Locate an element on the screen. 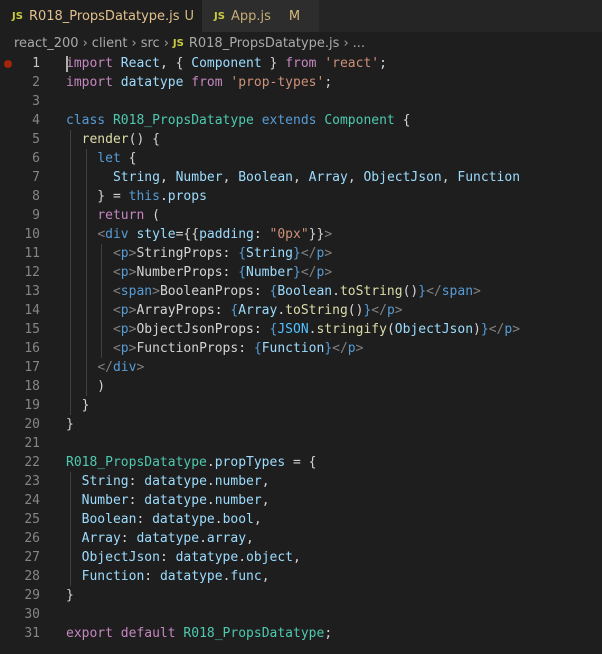  code-token: > is located at coordinates (328, 272).